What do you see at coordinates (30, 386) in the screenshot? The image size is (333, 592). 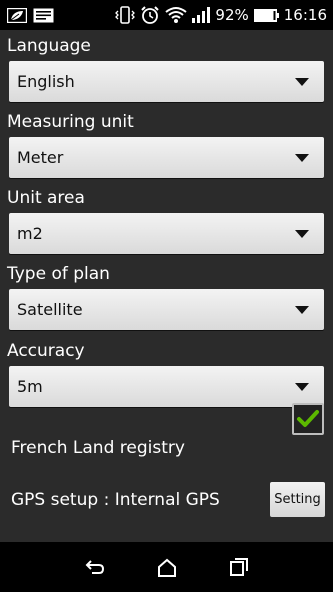 I see `accuracy-value: 5m` at bounding box center [30, 386].